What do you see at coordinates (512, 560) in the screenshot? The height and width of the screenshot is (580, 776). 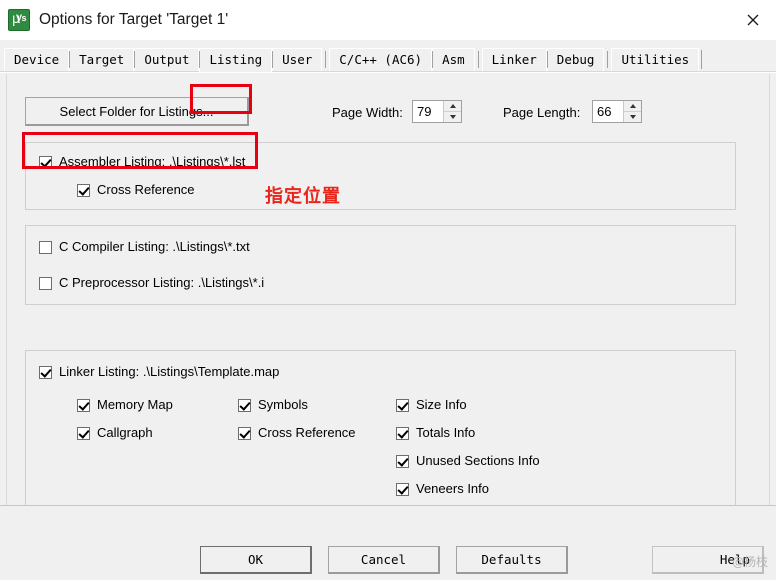 I see `defaults-button: Defaults` at bounding box center [512, 560].